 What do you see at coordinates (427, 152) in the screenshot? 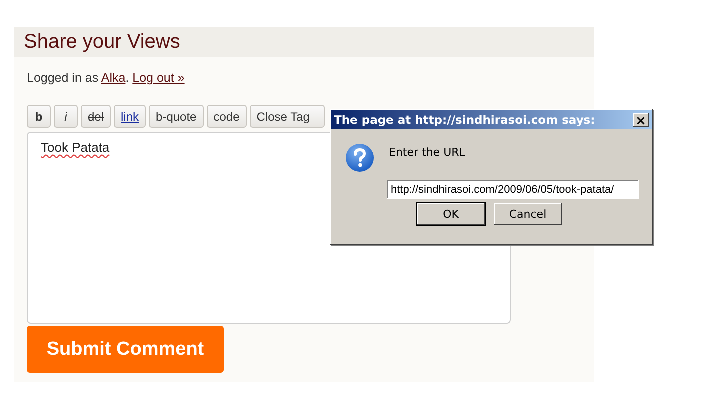
I see `prompt-message: Enter the URL` at bounding box center [427, 152].